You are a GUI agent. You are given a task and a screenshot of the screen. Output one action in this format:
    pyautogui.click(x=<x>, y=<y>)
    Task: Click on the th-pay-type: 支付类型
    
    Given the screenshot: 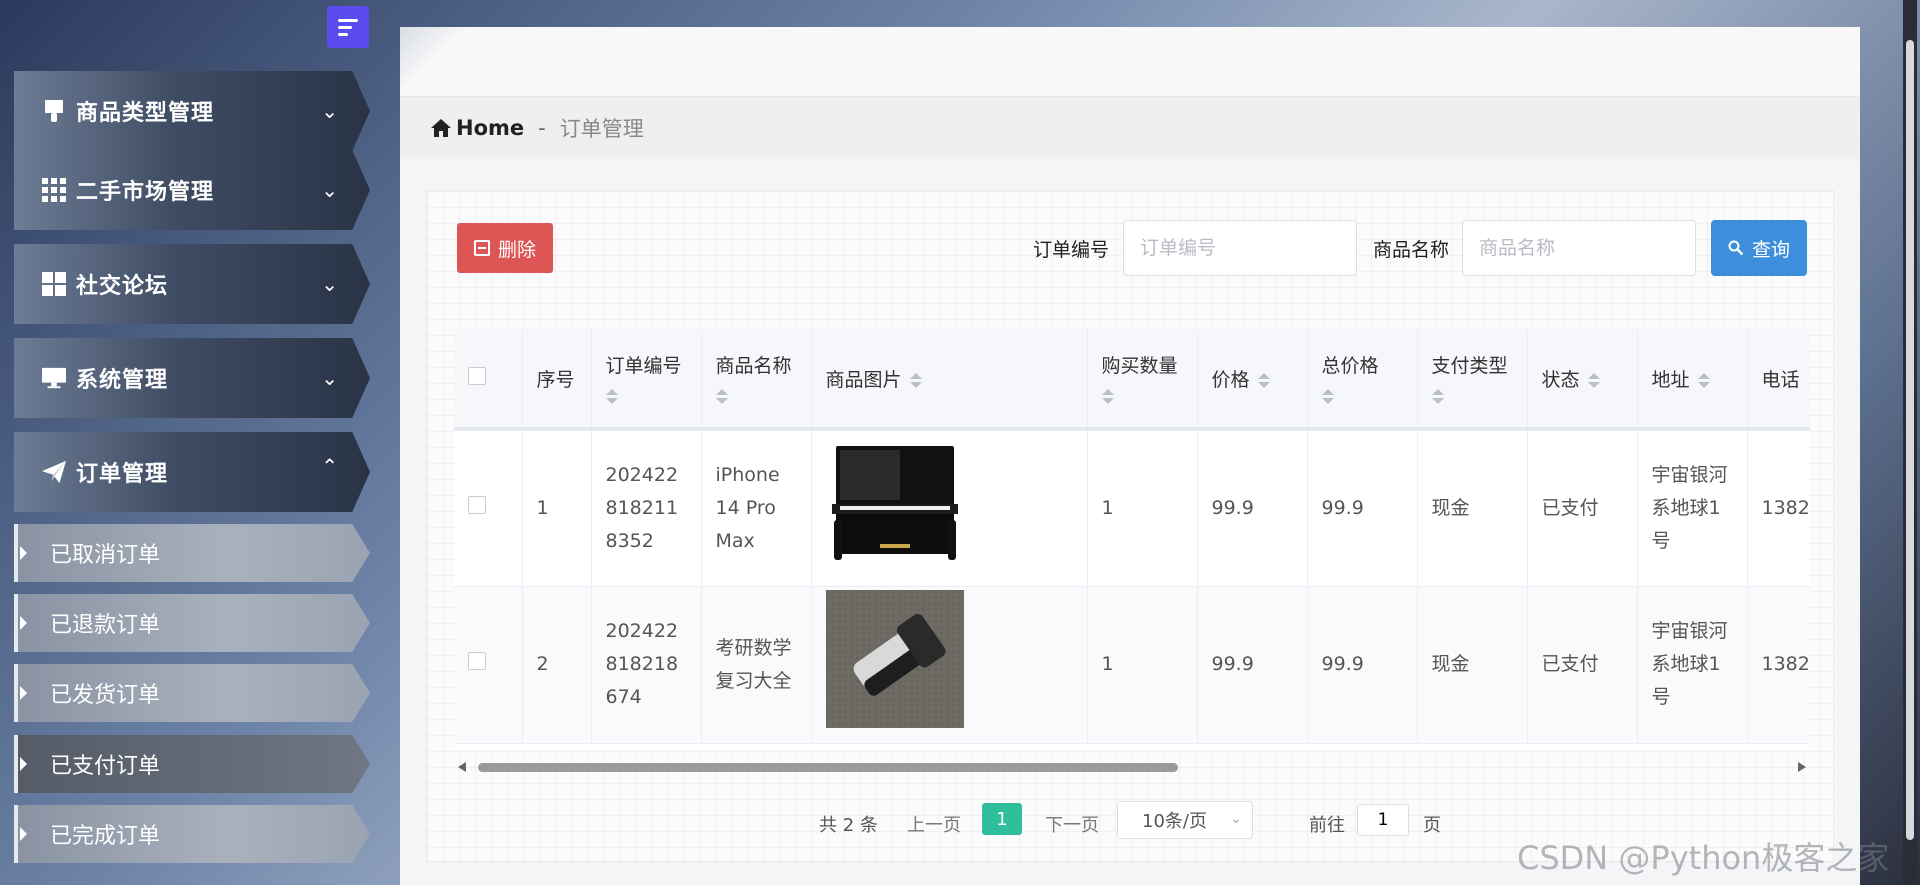 What is the action you would take?
    pyautogui.click(x=1472, y=380)
    